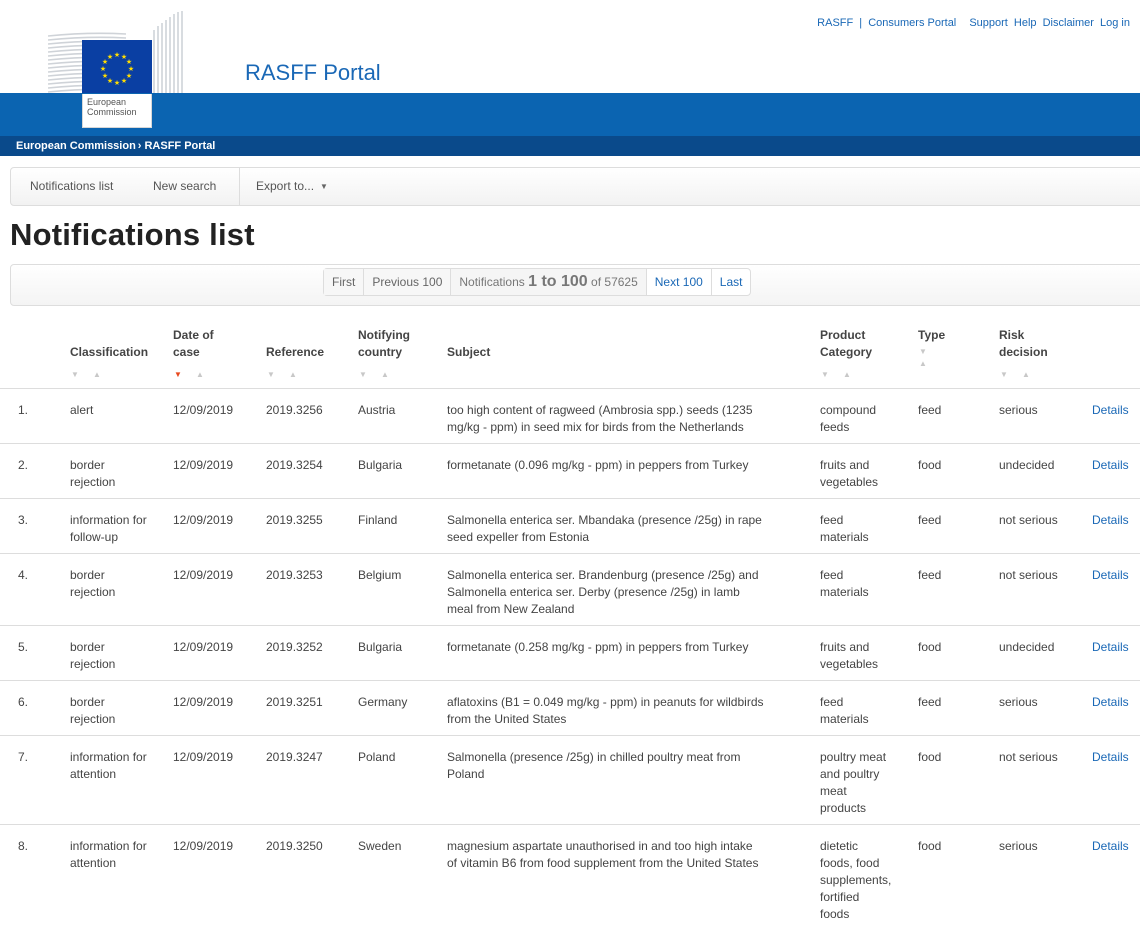  Describe the element at coordinates (849, 482) in the screenshot. I see `row-product-category-line: vegetables` at that location.